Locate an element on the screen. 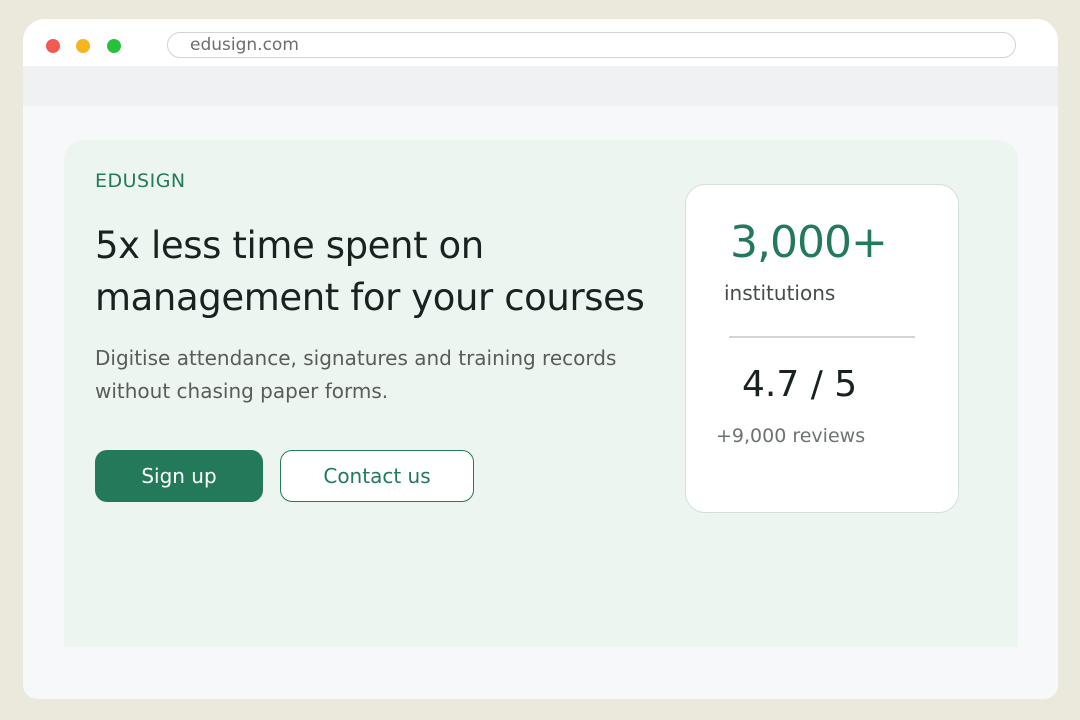 Image resolution: width=1080 pixels, height=720 pixels. sign-up-button: Sign up is located at coordinates (179, 476).